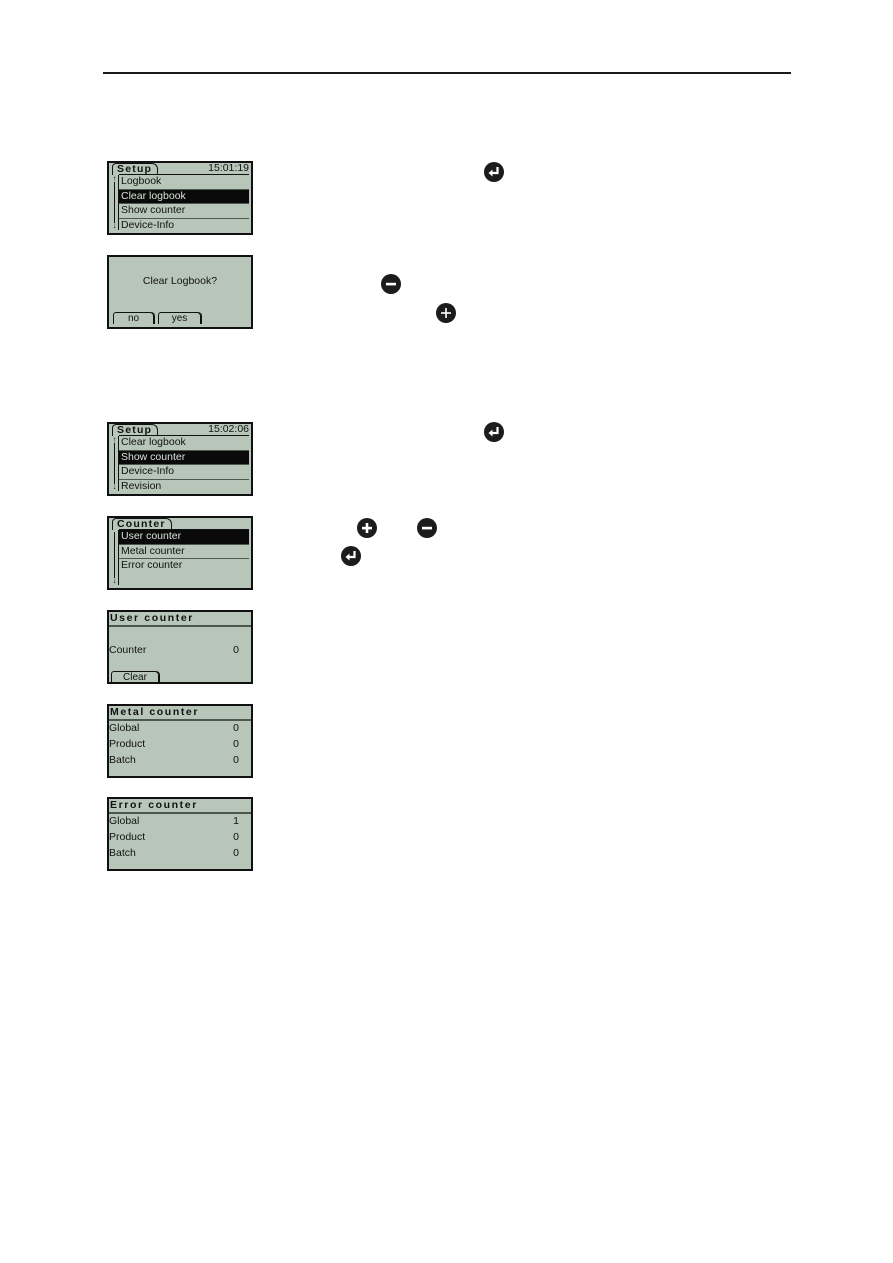  I want to click on no-button: no, so click(133, 318).